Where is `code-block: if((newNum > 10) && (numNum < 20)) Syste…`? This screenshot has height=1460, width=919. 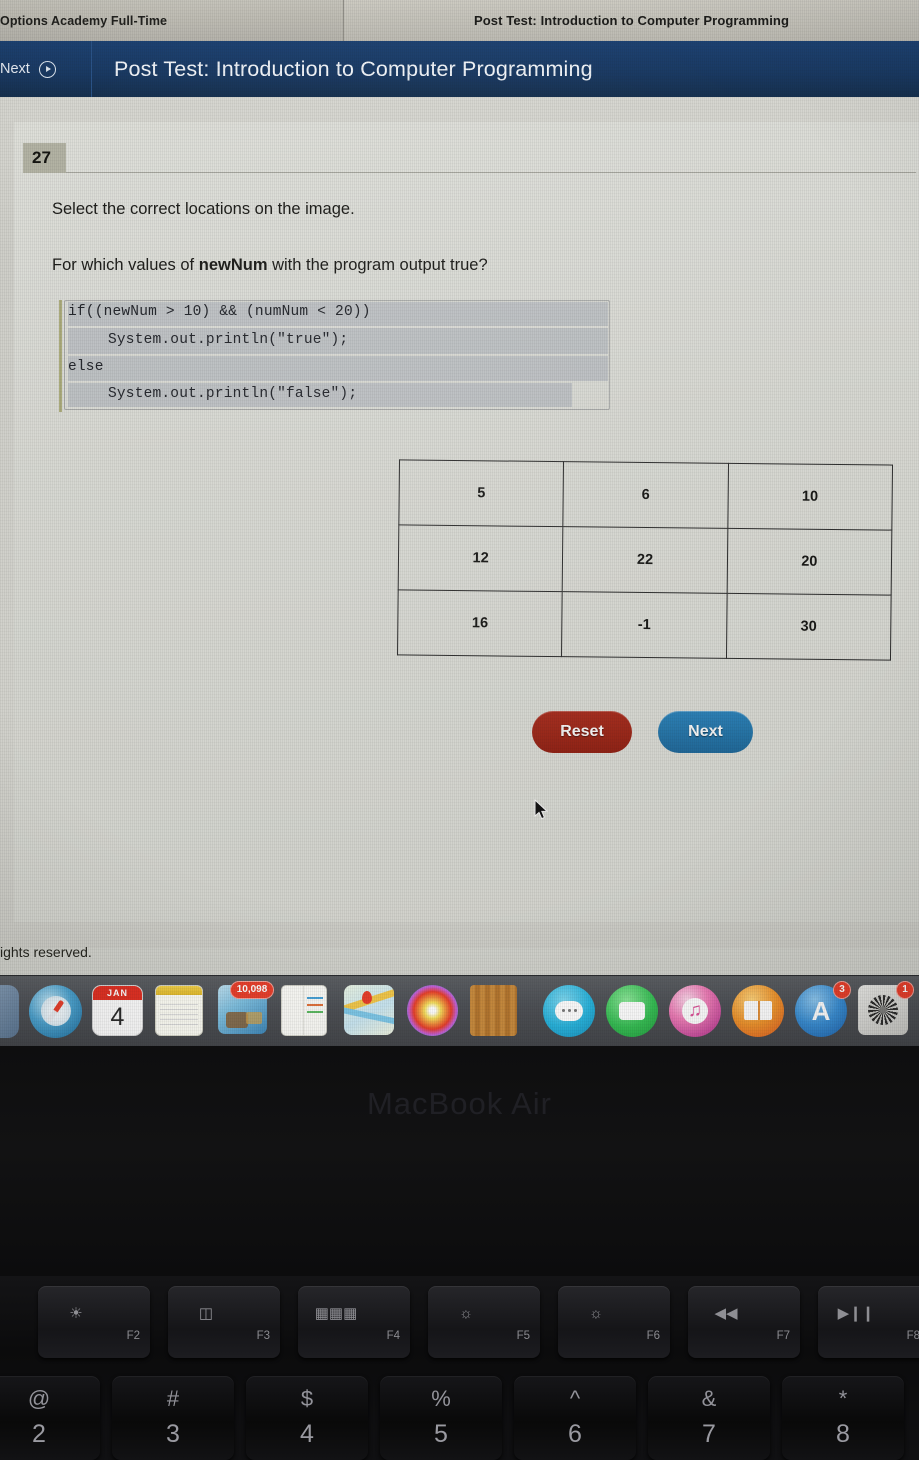
code-block: if((newNum > 10) && (numNum < 20)) Syste… is located at coordinates (336, 356).